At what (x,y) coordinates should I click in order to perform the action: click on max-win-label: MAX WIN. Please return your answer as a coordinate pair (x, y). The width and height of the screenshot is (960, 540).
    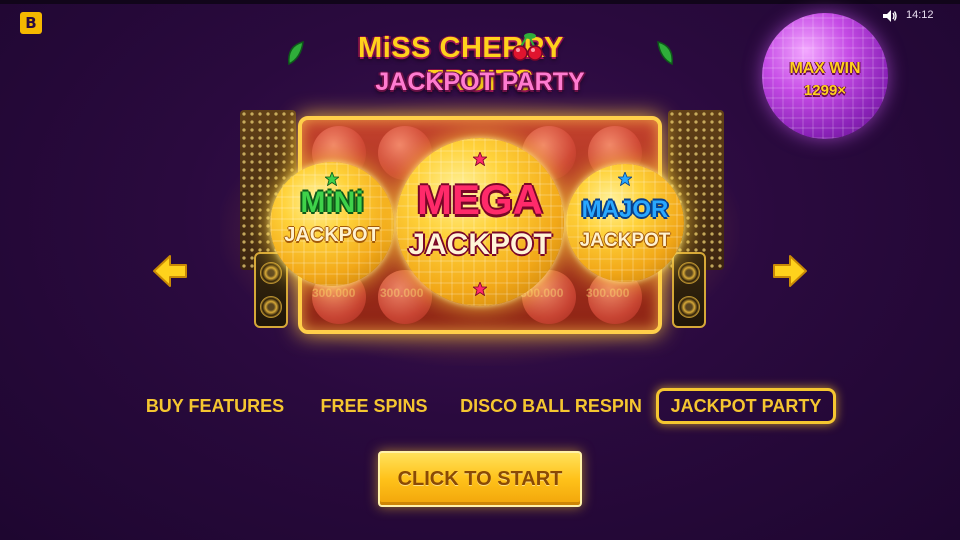
    Looking at the image, I should click on (825, 68).